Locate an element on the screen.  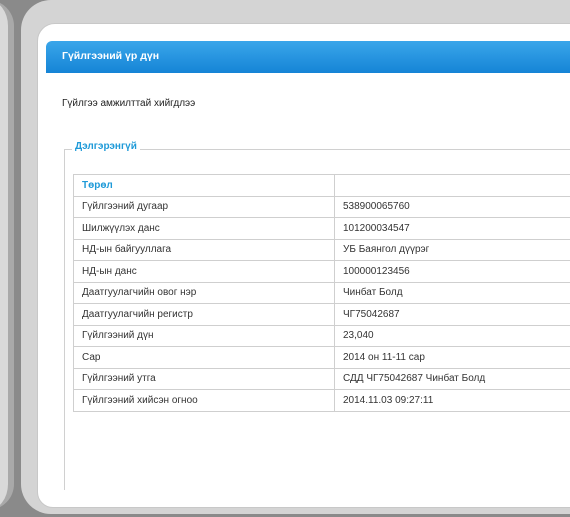
column-header: Төрөл is located at coordinates (204, 185).